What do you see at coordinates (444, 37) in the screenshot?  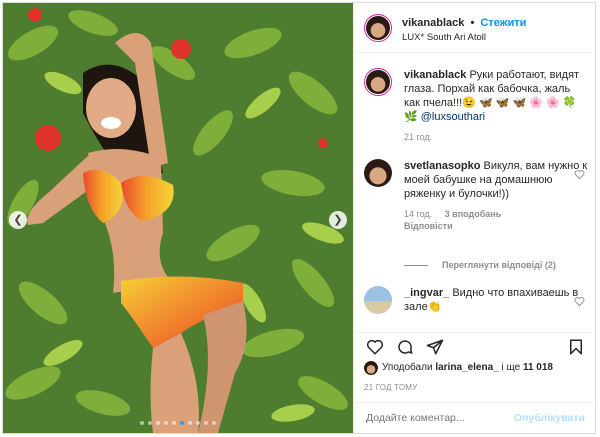 I see `location-link: LUX* South Ari Atoll` at bounding box center [444, 37].